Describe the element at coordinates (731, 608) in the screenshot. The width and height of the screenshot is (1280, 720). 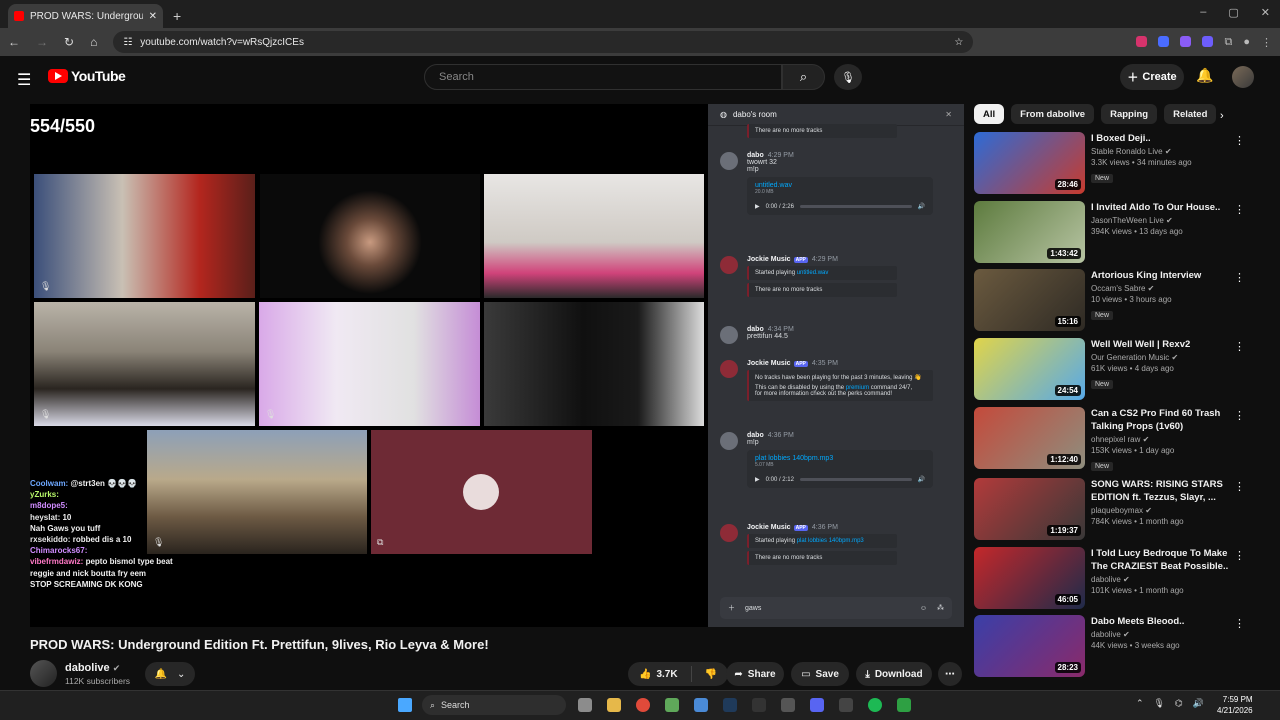
I see `plus-icon: ＋` at that location.